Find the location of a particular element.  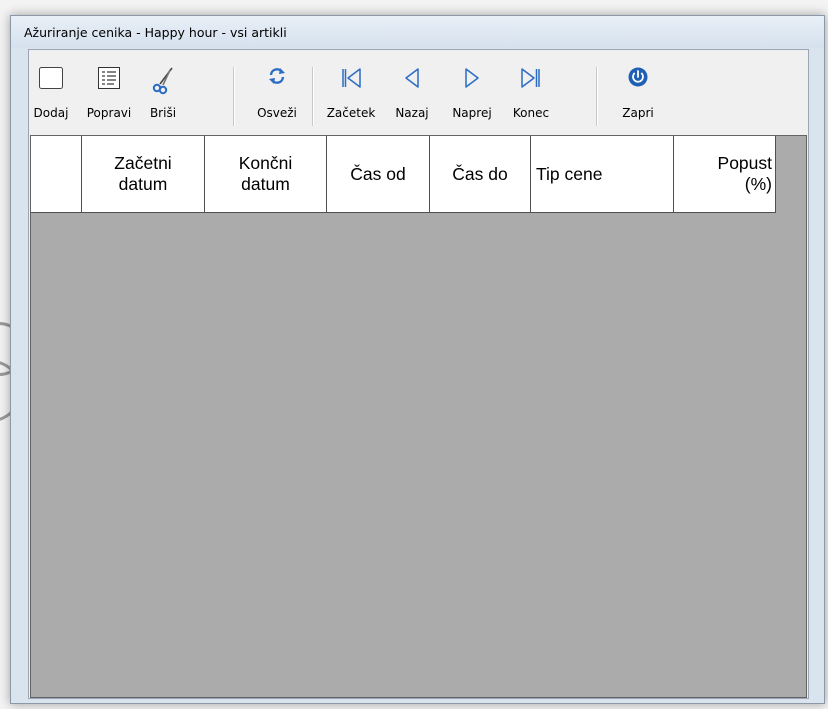

column-header-price-type: Tip cene is located at coordinates (602, 174).